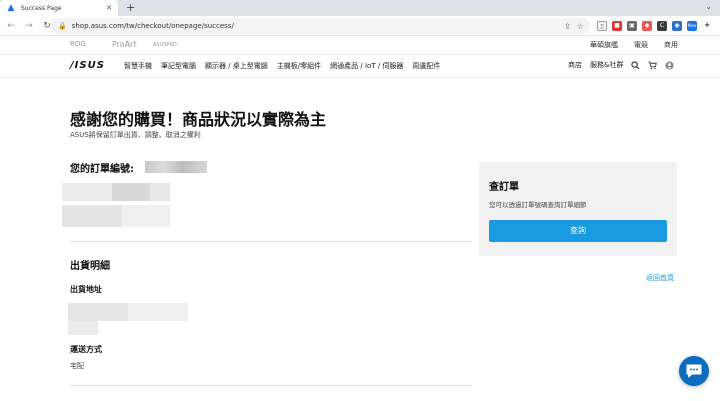  What do you see at coordinates (130, 8) in the screenshot?
I see `new-tab-button: +` at bounding box center [130, 8].